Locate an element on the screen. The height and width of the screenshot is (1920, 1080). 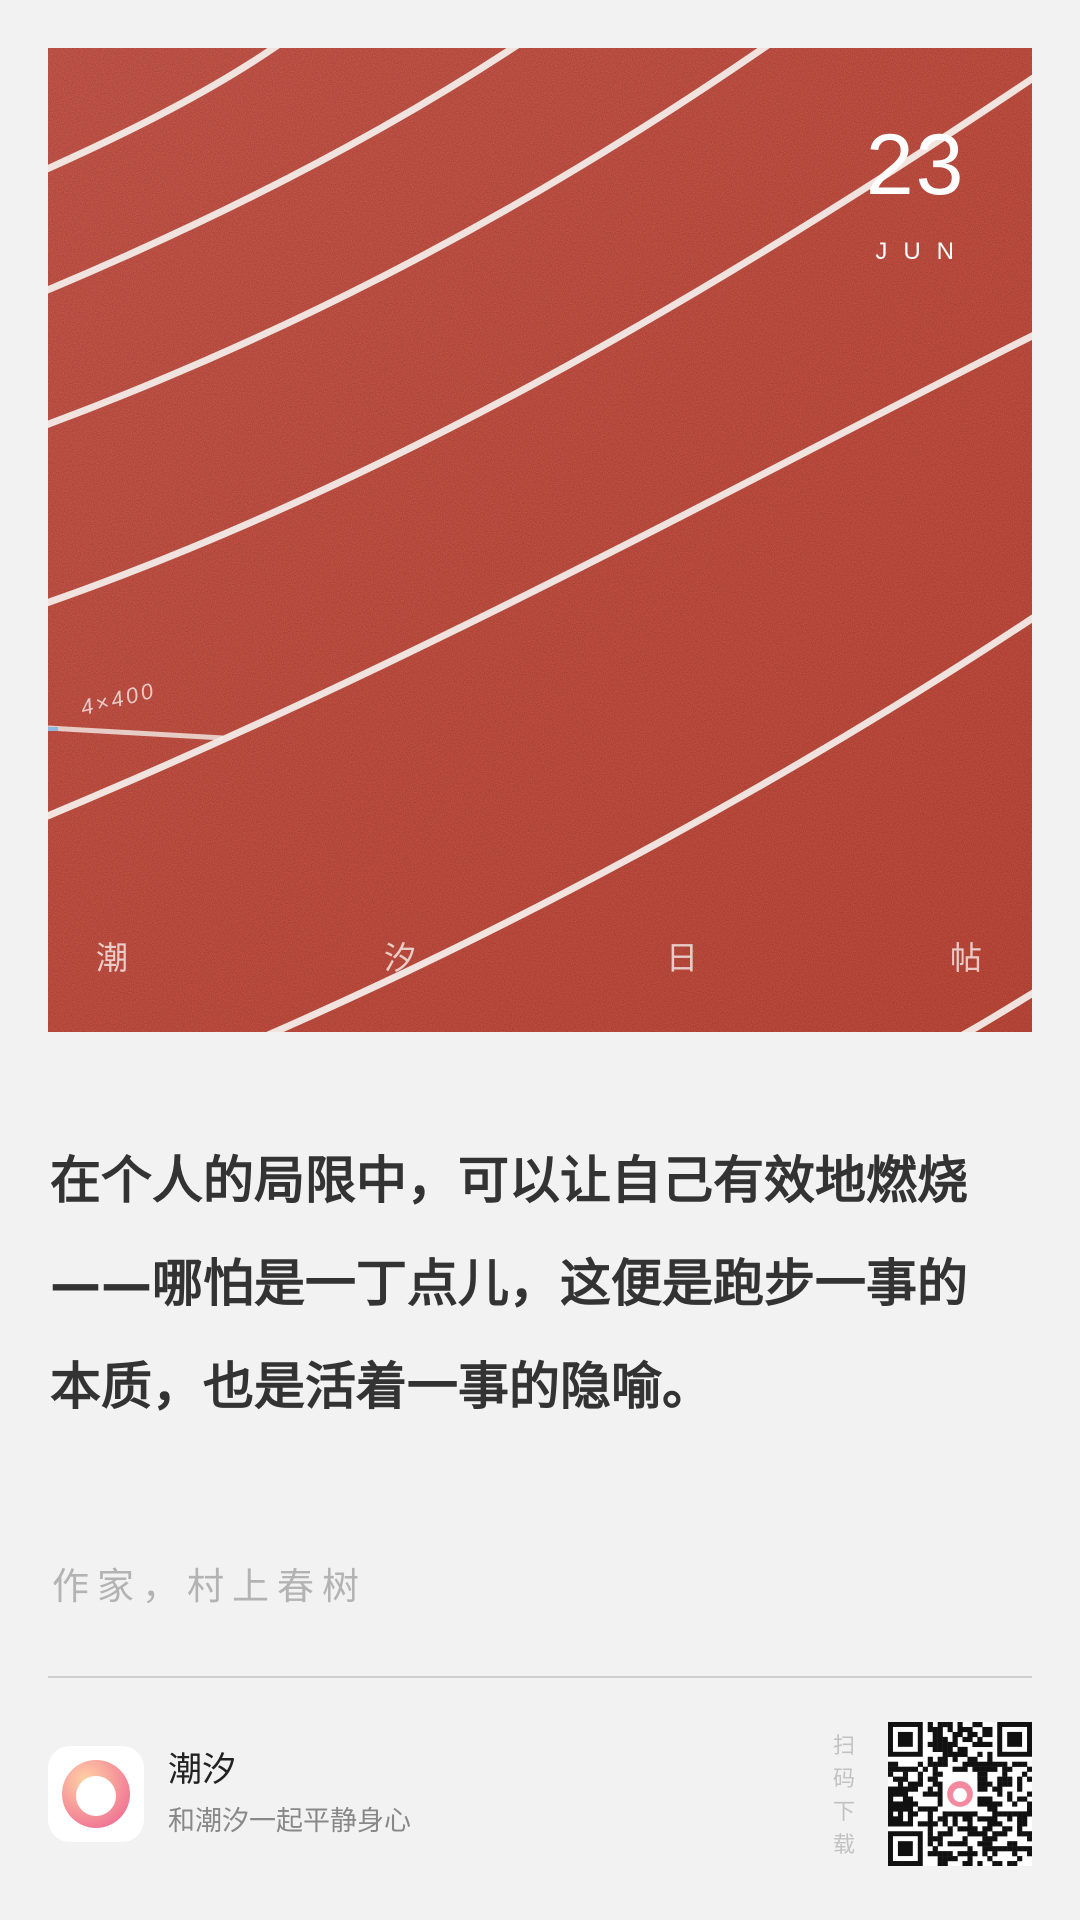
brand-strip: 潮 汐 日 帖 is located at coordinates (540, 958).